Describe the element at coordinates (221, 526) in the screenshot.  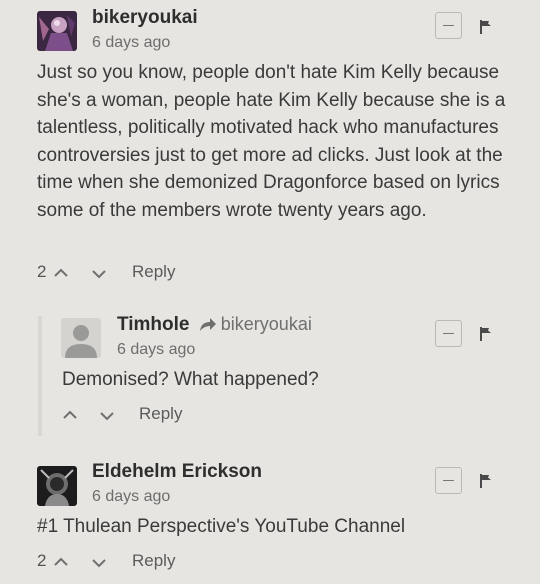
I see `comment-body: #1 Thulean Perspective's YouTube Channel` at that location.